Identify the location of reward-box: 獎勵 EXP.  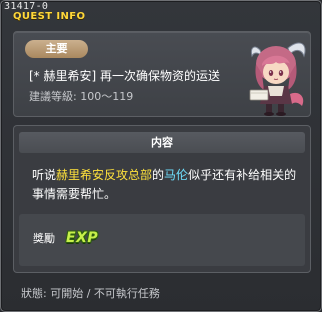
(162, 240).